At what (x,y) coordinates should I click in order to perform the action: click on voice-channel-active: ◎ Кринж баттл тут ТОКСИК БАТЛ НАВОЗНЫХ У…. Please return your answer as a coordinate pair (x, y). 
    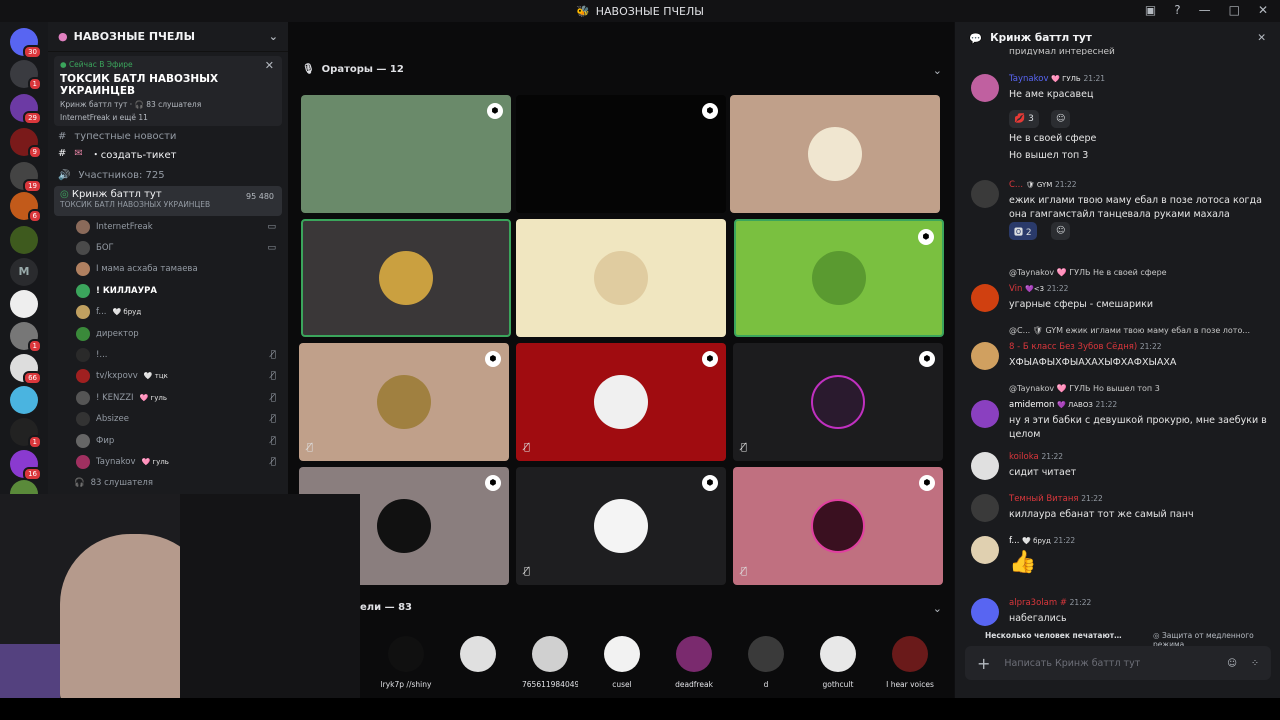
    Looking at the image, I should click on (168, 201).